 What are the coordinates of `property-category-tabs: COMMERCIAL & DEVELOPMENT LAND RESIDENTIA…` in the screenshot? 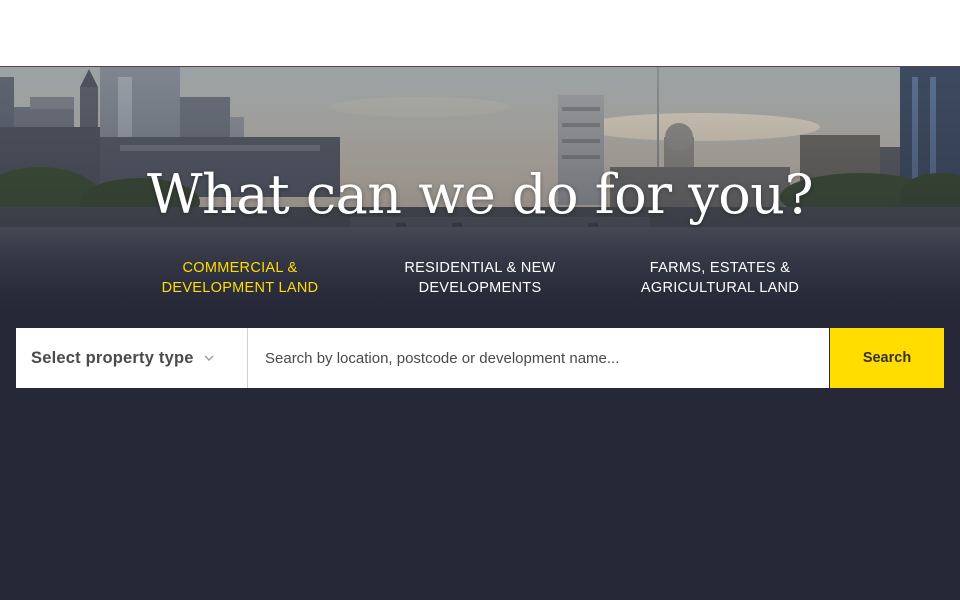 It's located at (480, 278).